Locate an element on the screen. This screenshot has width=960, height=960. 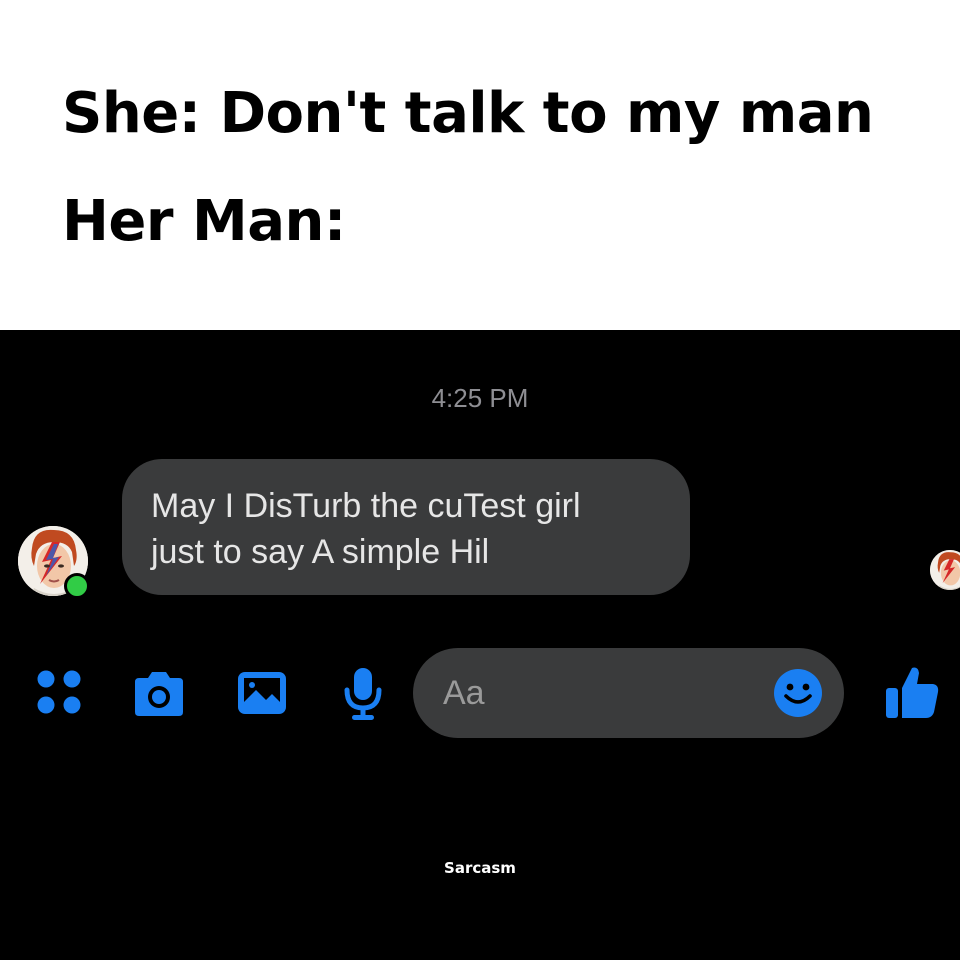
message-text-line-1: May I DisTurb the cuTest girl is located at coordinates (366, 506).